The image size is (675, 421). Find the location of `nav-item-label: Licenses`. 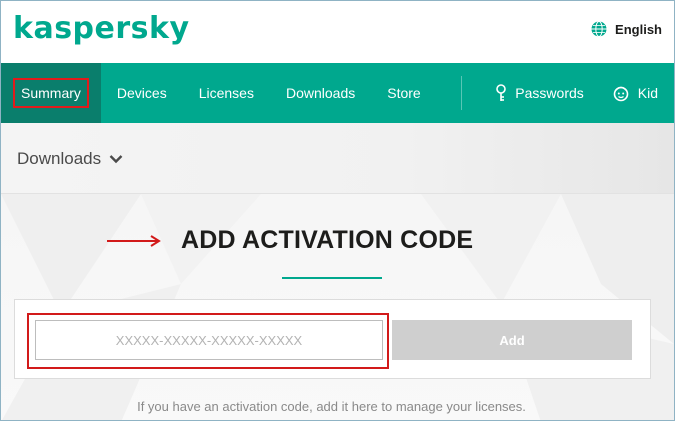

nav-item-label: Licenses is located at coordinates (226, 93).